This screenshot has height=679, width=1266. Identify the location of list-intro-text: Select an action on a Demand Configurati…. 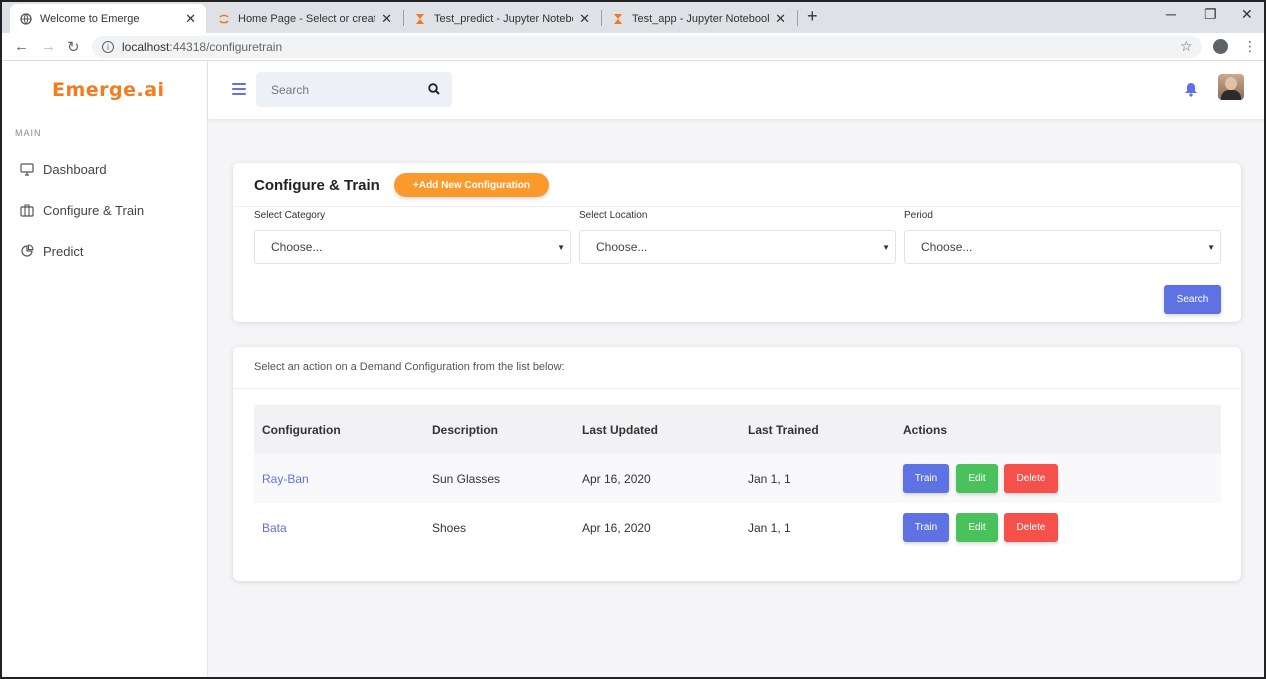
(409, 367).